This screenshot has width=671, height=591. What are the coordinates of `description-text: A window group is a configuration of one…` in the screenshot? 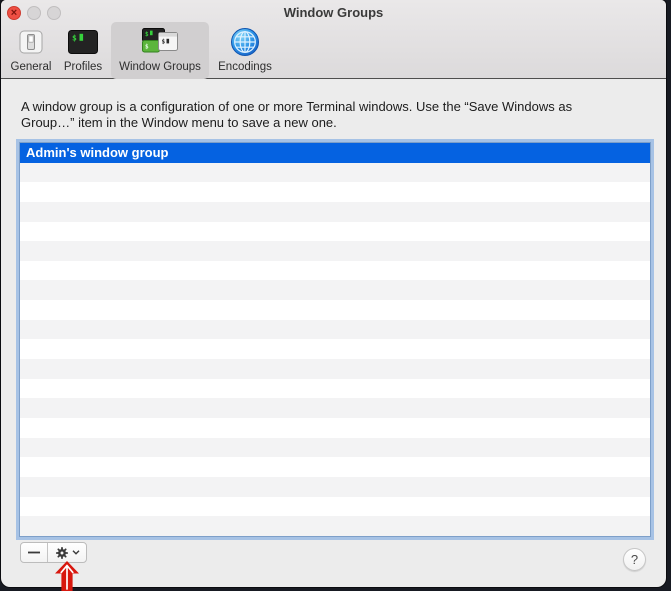 It's located at (328, 115).